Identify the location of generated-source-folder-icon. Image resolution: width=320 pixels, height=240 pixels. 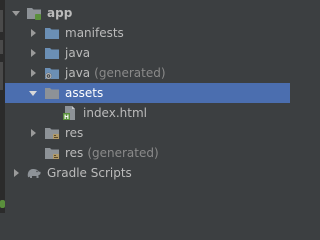
(52, 73).